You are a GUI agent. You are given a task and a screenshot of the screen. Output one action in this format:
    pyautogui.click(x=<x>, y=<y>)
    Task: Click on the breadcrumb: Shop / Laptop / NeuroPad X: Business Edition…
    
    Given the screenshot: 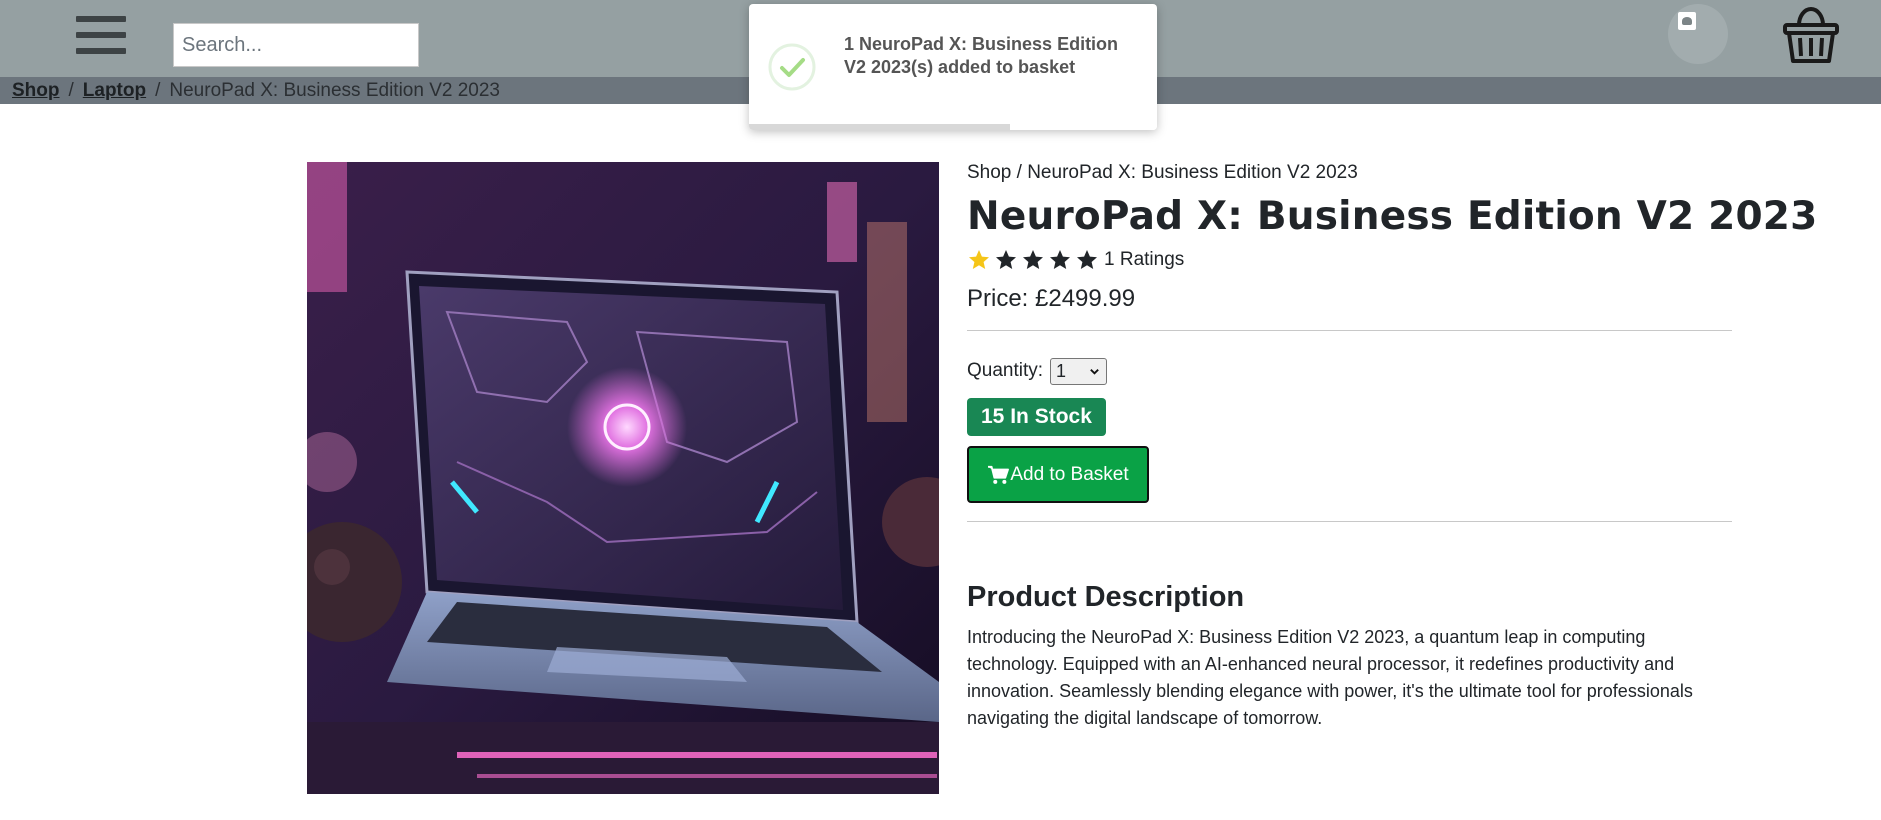 What is the action you would take?
    pyautogui.click(x=256, y=91)
    